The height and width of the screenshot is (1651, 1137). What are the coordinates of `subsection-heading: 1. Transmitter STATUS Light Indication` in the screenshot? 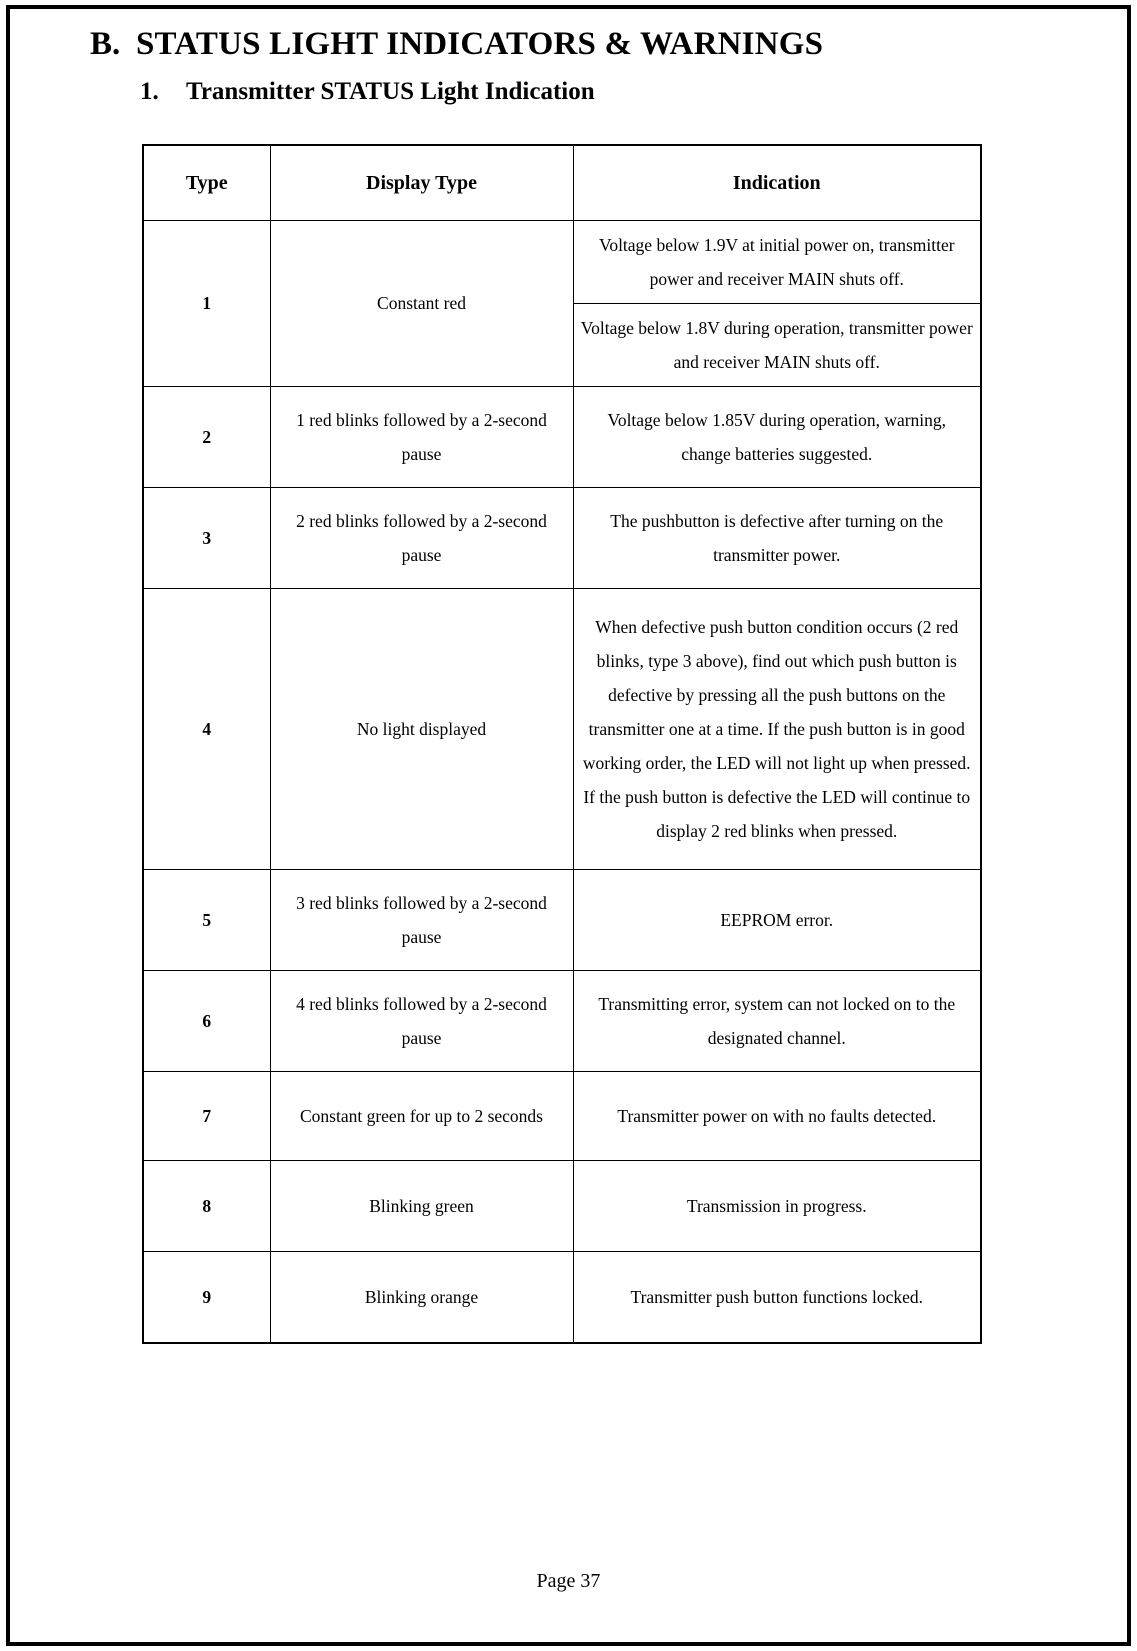 It's located at (568, 92).